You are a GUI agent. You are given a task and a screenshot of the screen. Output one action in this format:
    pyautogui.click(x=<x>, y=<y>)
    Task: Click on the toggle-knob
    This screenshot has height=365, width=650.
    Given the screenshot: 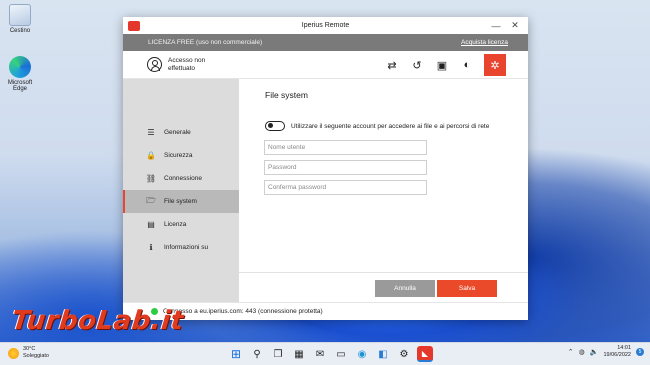 What is the action you would take?
    pyautogui.click(x=270, y=126)
    